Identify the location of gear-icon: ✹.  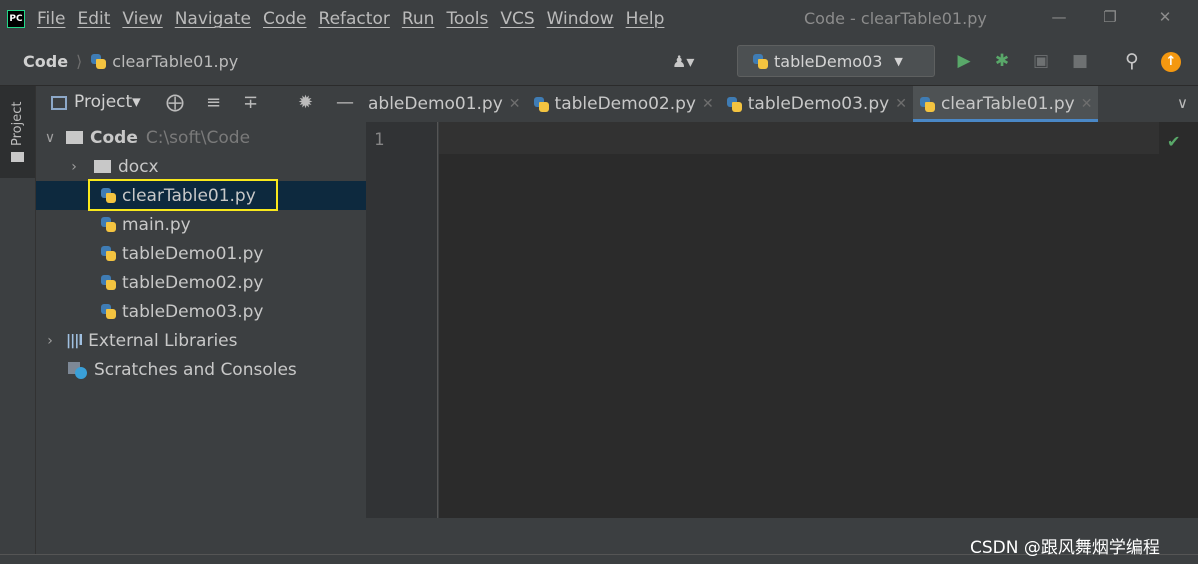
(305, 102).